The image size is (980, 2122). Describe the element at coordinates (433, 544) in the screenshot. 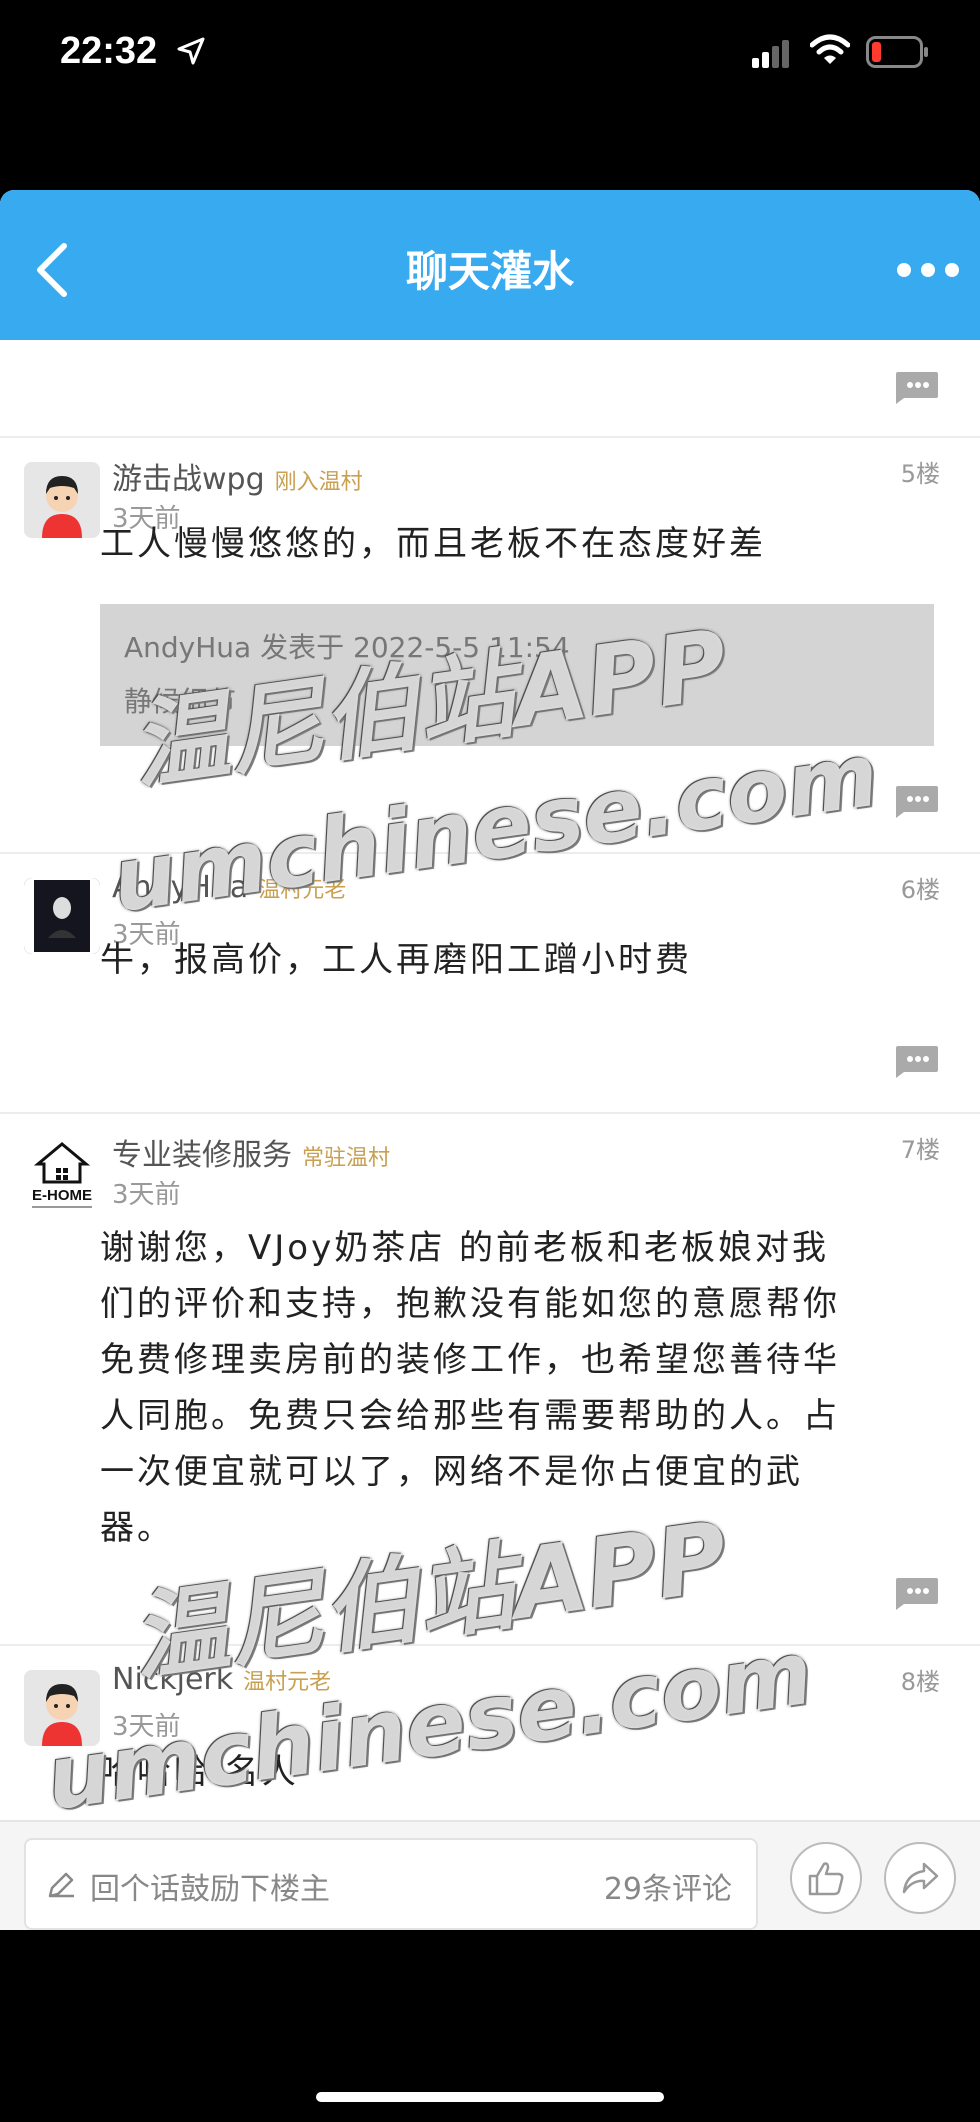

I see `comment-text: 工人慢慢悠悠的，而且老板不在态度好差` at that location.